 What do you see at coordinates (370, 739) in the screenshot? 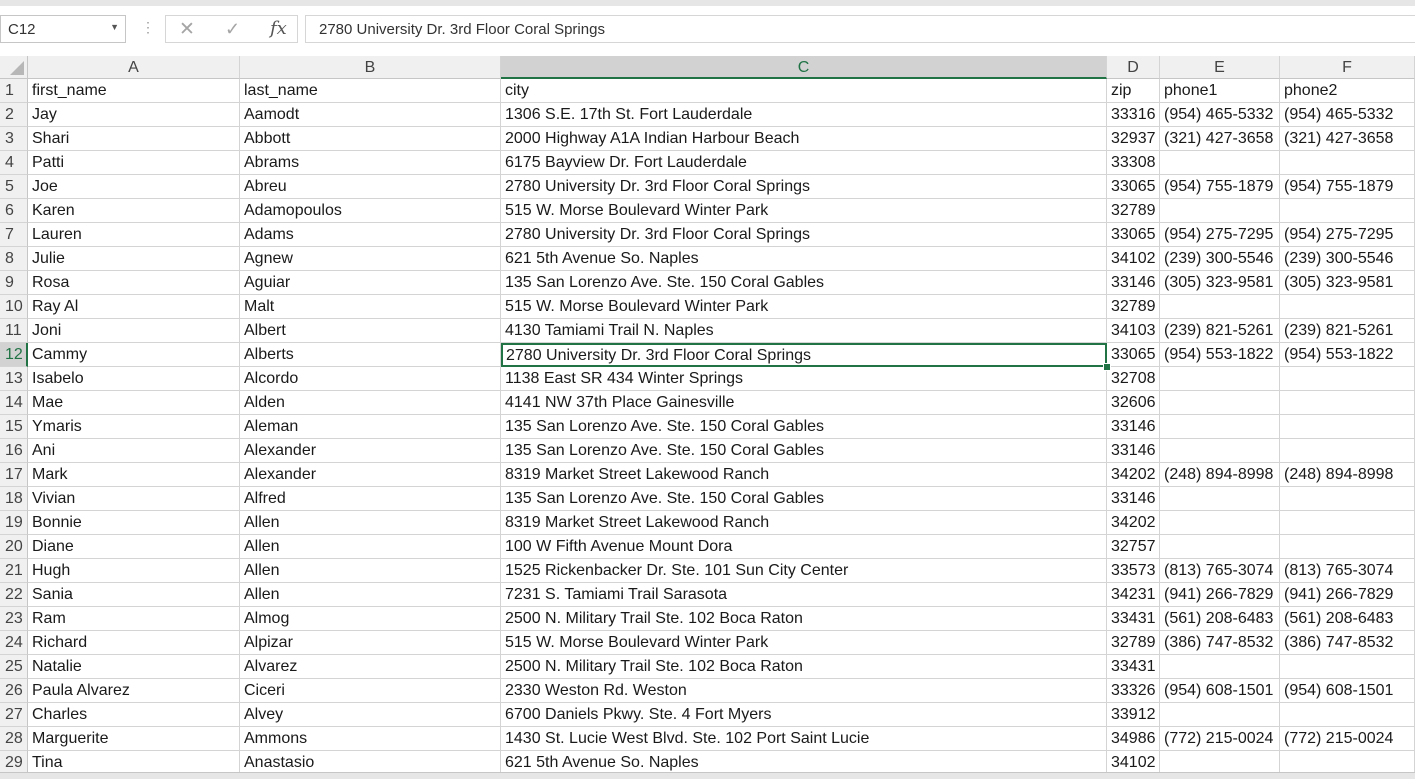
I see `table-cell: Ammons` at bounding box center [370, 739].